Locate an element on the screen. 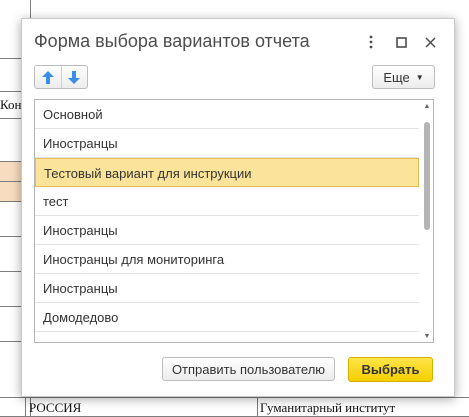  more-options-icon is located at coordinates (371, 42).